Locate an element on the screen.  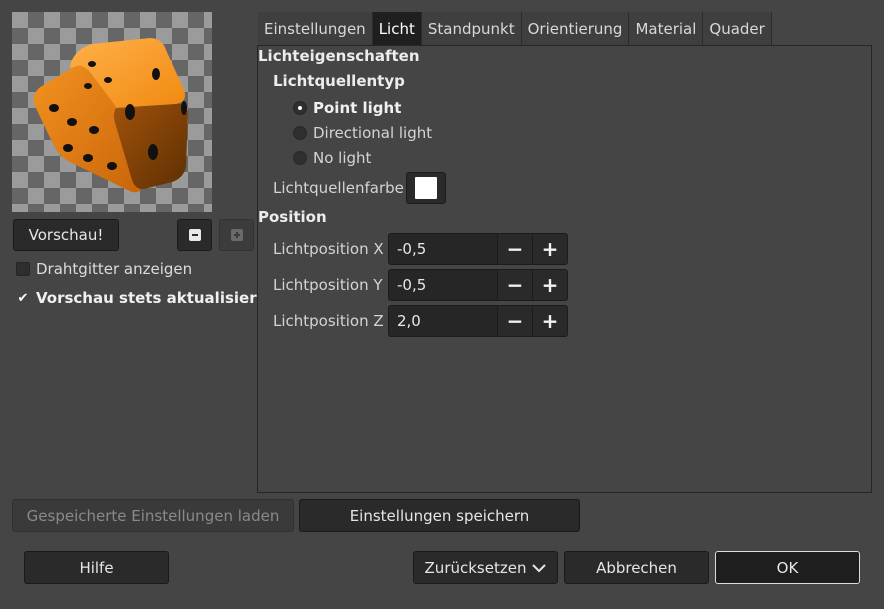
position-title: Position is located at coordinates (292, 217).